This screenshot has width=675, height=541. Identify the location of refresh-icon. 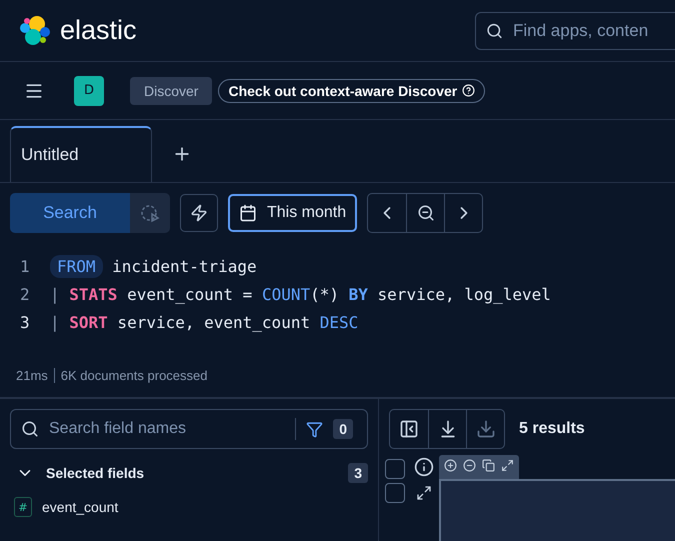
(150, 213).